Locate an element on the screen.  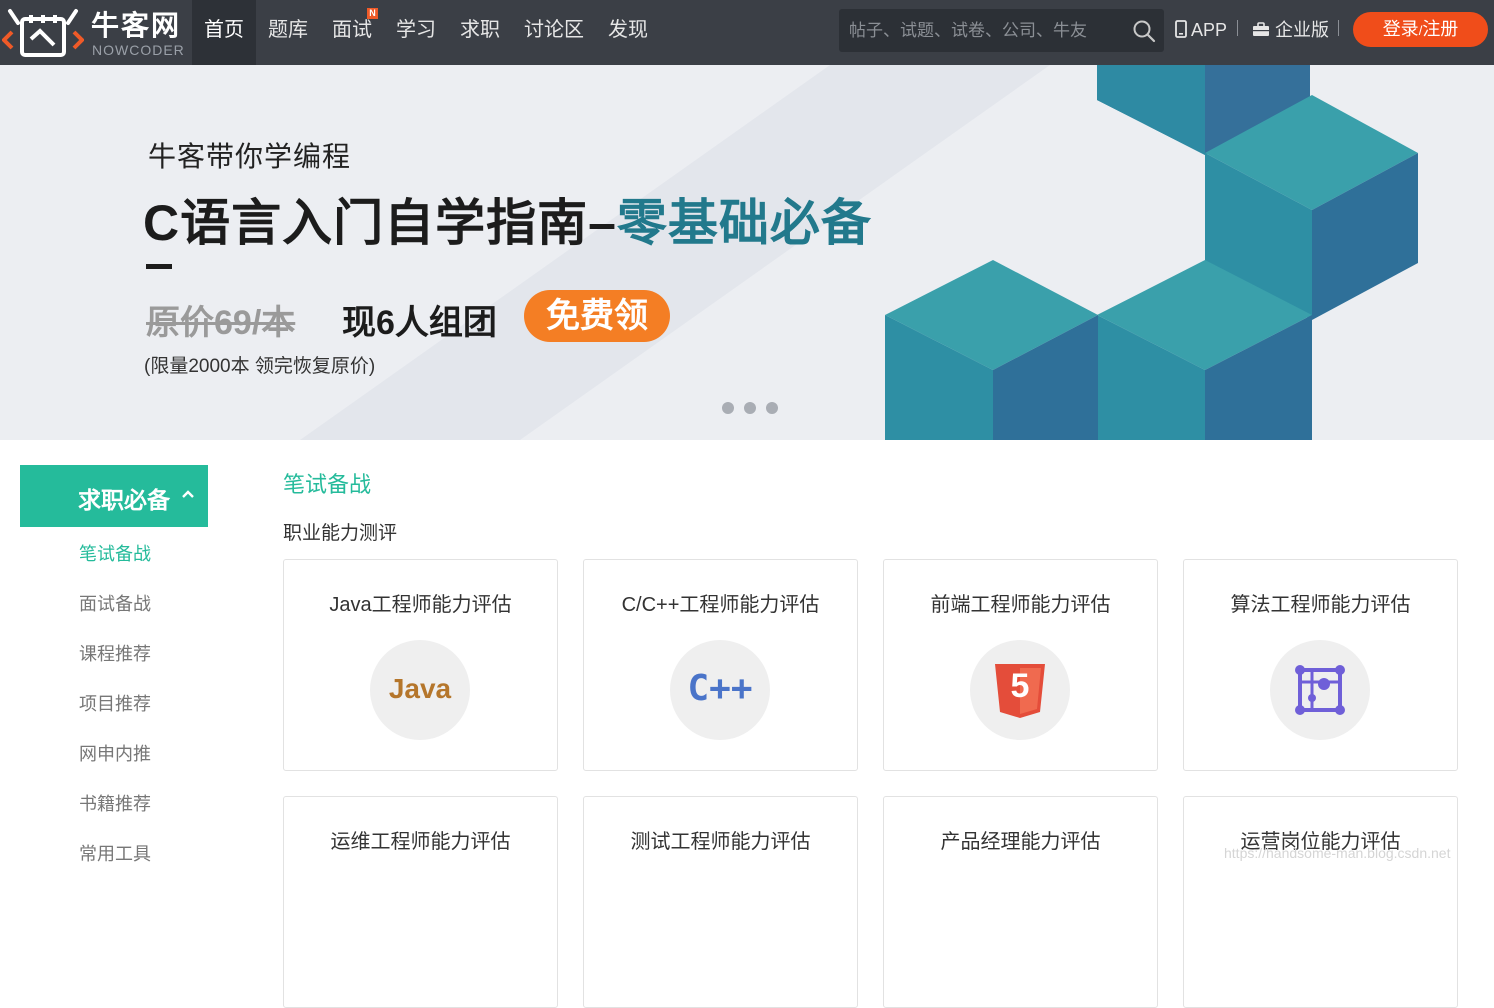
nav-interview: 面试 N is located at coordinates (352, 32).